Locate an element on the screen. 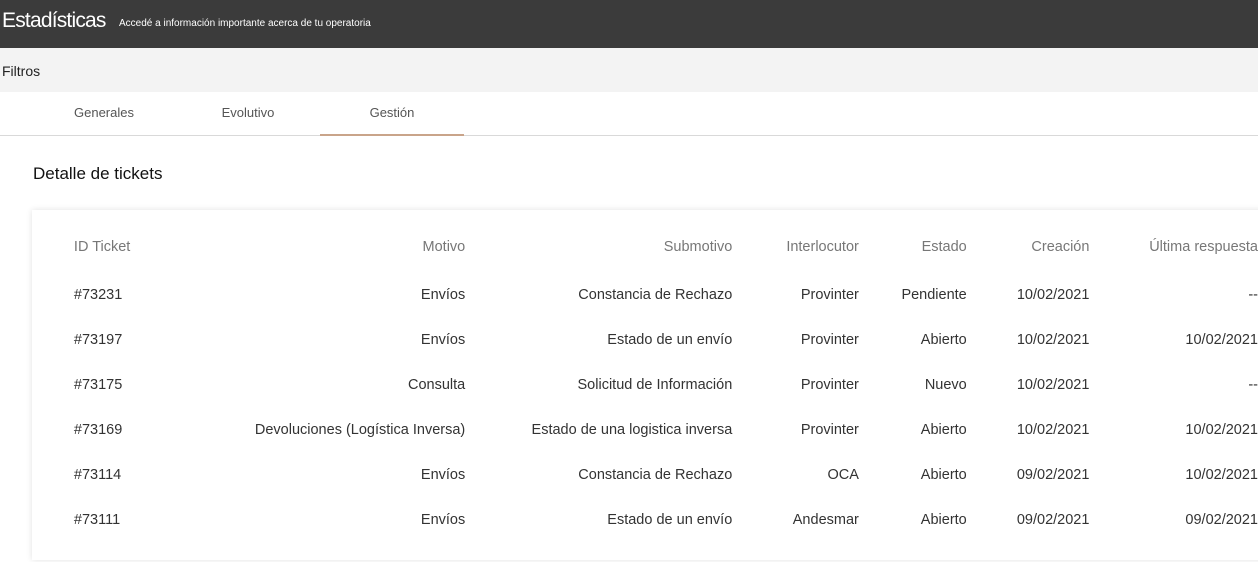 This screenshot has width=1258, height=562. cell-estado: Pendiente is located at coordinates (934, 294).